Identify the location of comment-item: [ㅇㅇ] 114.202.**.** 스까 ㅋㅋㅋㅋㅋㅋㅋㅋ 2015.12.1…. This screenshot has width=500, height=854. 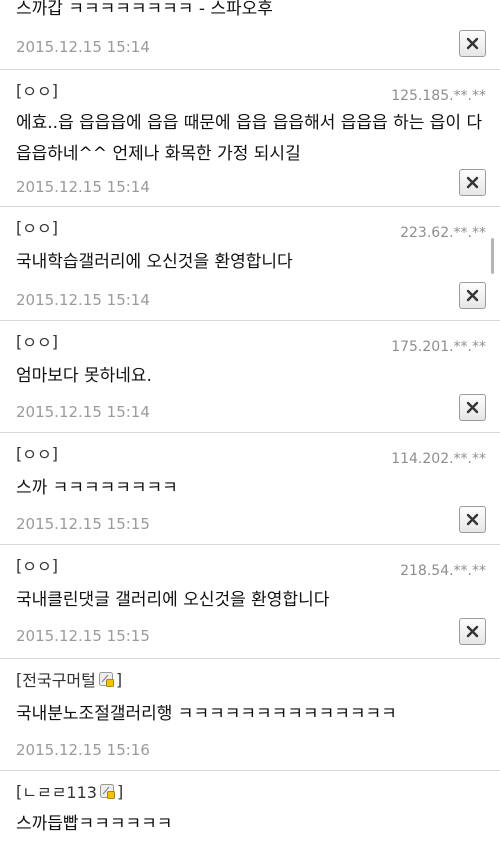
(250, 489).